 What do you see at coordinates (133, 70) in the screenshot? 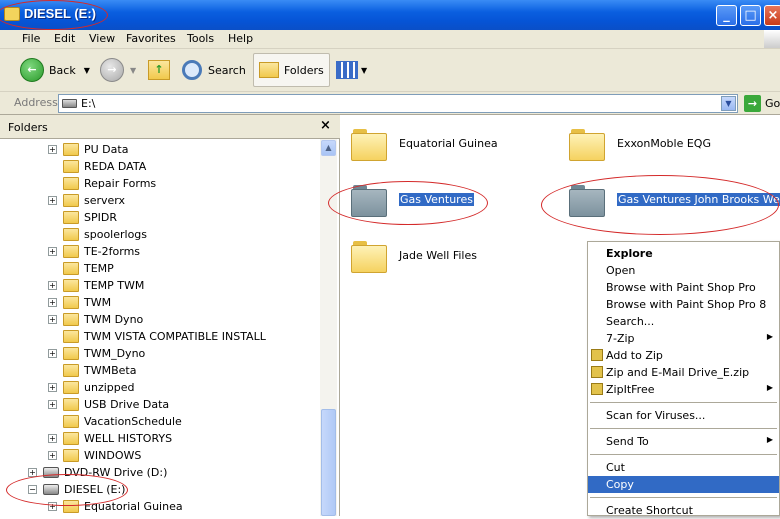
I see `forward-dropdown-icon: ▼` at bounding box center [133, 70].